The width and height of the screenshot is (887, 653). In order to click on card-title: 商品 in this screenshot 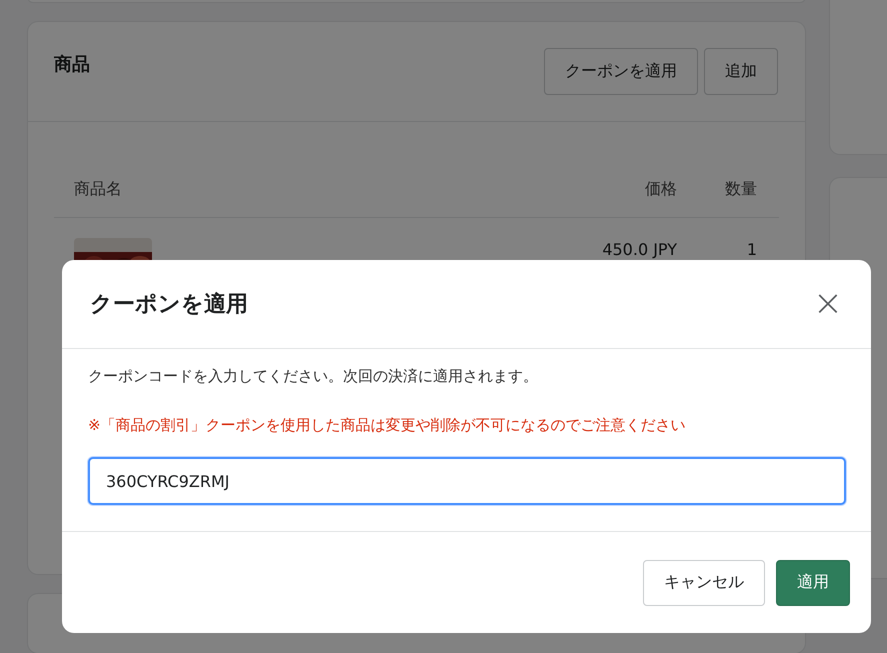, I will do `click(72, 64)`.